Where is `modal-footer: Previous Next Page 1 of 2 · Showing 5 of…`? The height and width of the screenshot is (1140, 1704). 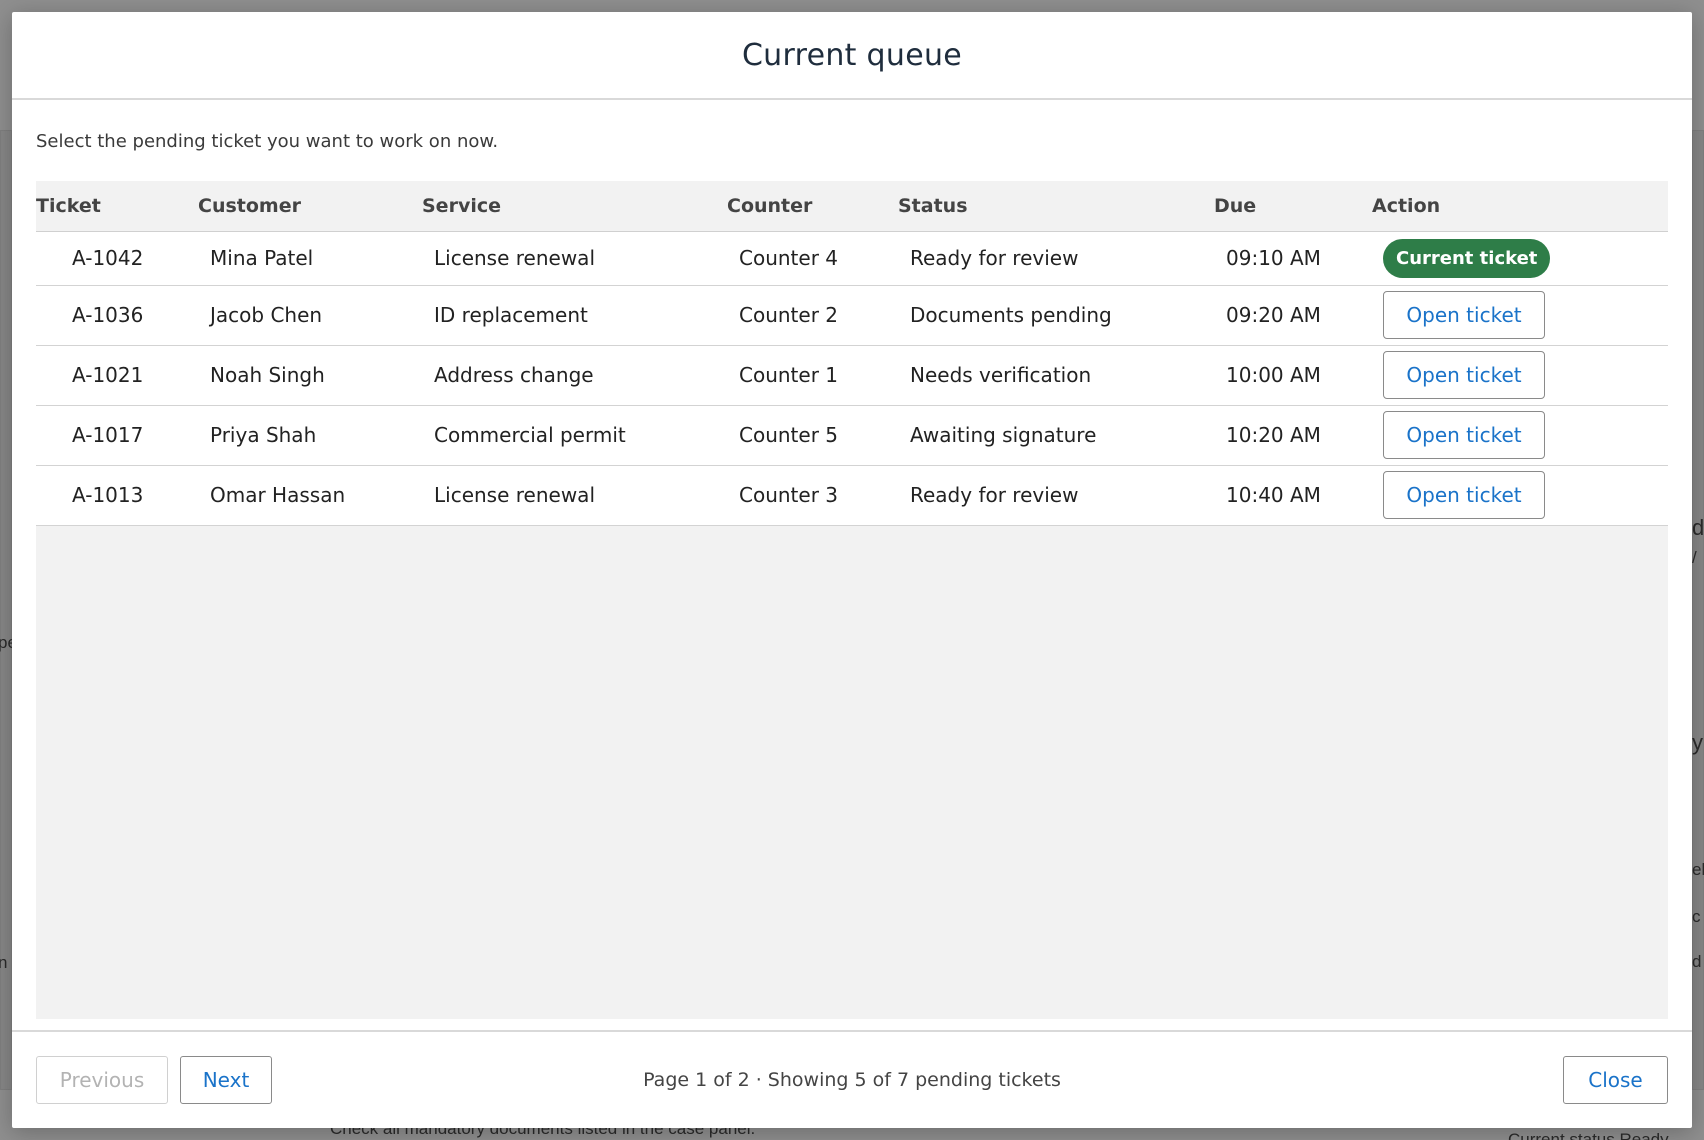 modal-footer: Previous Next Page 1 of 2 · Showing 5 of… is located at coordinates (852, 1079).